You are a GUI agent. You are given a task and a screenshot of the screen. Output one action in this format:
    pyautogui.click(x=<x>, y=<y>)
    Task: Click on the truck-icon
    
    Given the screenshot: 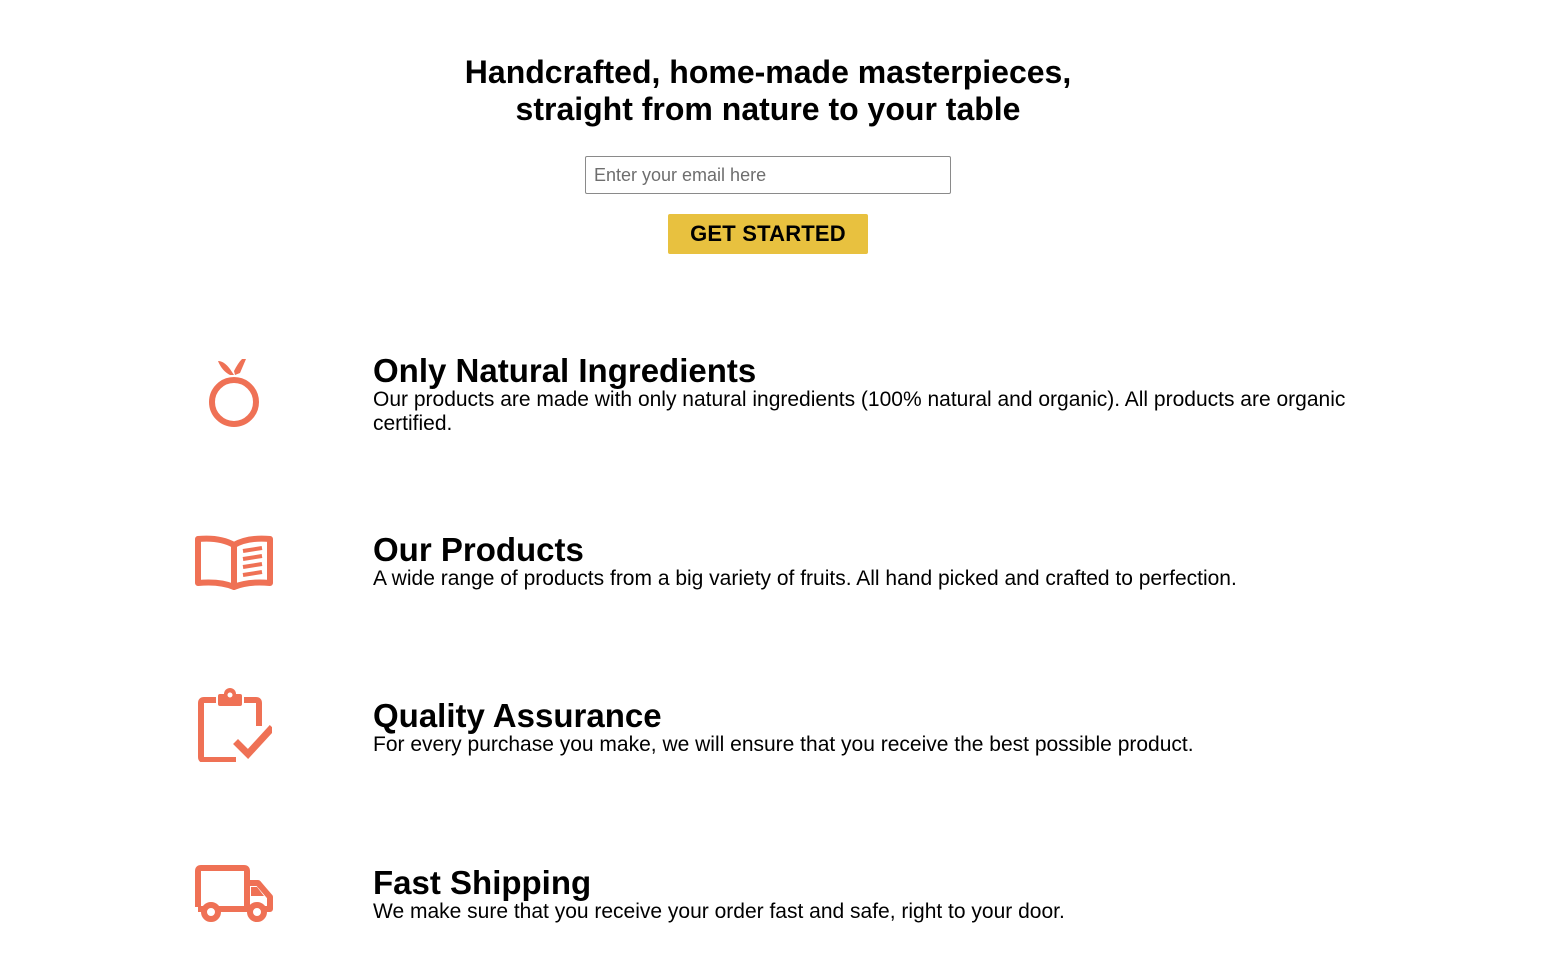 What is the action you would take?
    pyautogui.click(x=234, y=894)
    